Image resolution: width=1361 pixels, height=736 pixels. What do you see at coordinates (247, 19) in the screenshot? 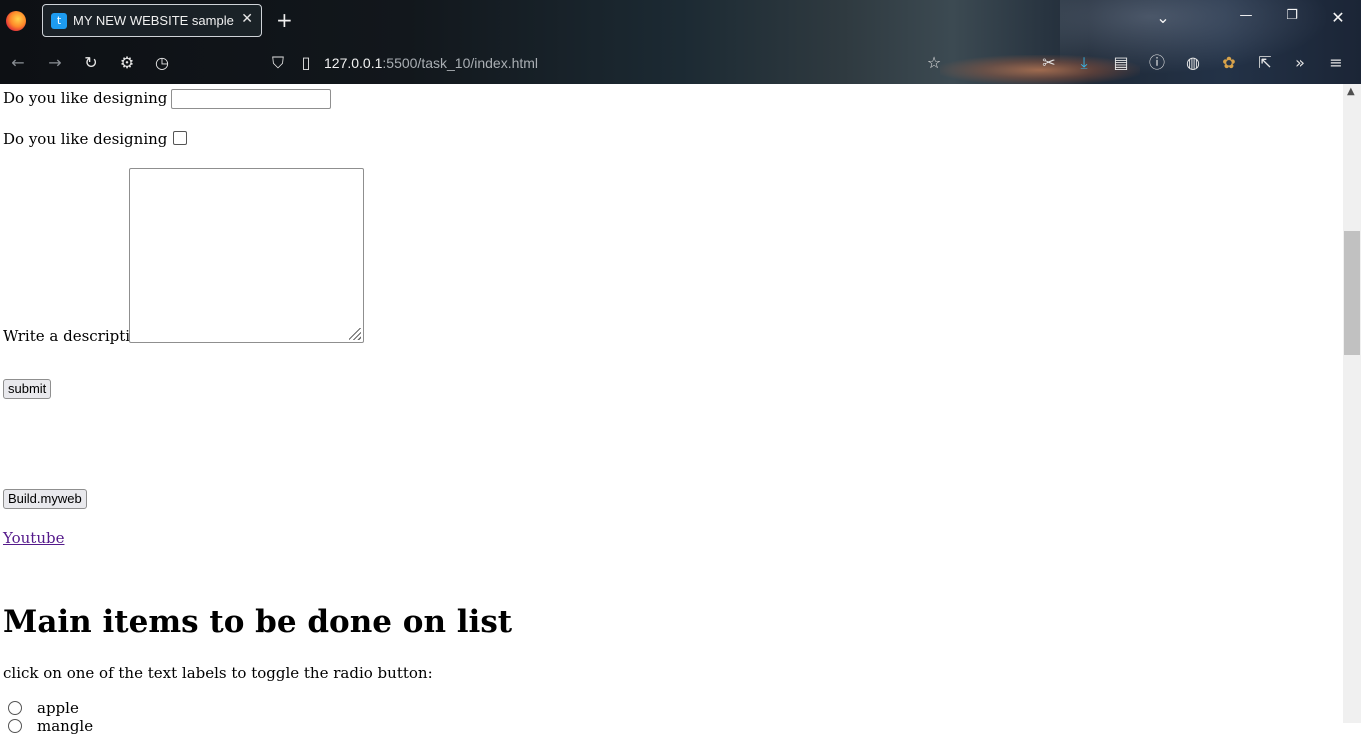
I see `tab-close-icon: ✕` at bounding box center [247, 19].